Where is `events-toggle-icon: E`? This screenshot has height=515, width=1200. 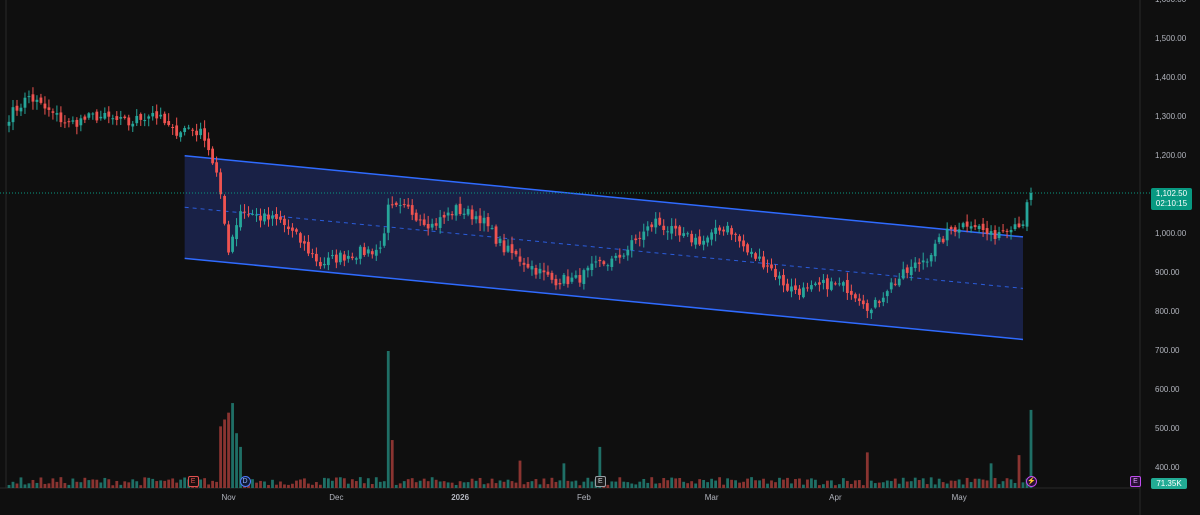 events-toggle-icon: E is located at coordinates (1135, 481).